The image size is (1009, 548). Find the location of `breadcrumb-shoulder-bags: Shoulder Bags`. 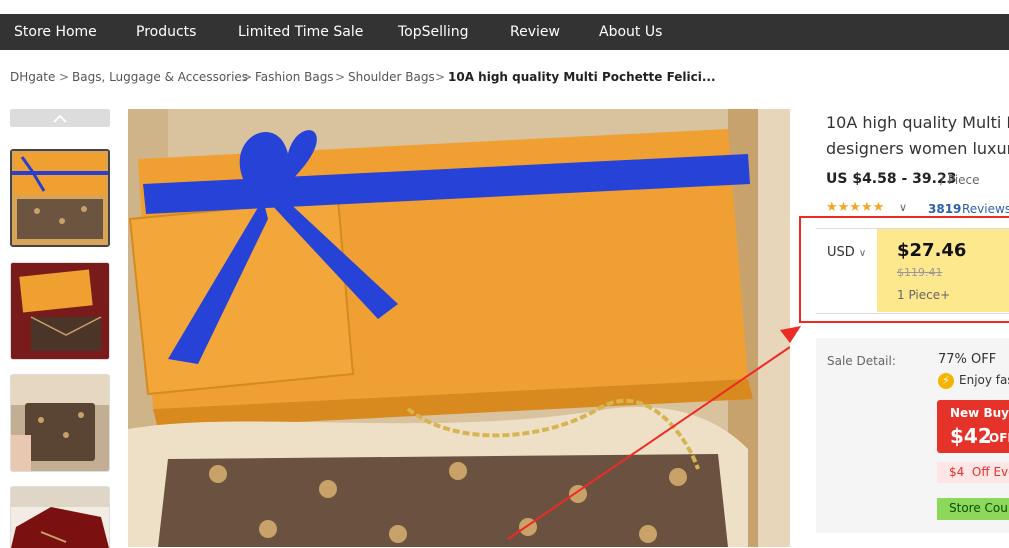

breadcrumb-shoulder-bags: Shoulder Bags is located at coordinates (391, 77).